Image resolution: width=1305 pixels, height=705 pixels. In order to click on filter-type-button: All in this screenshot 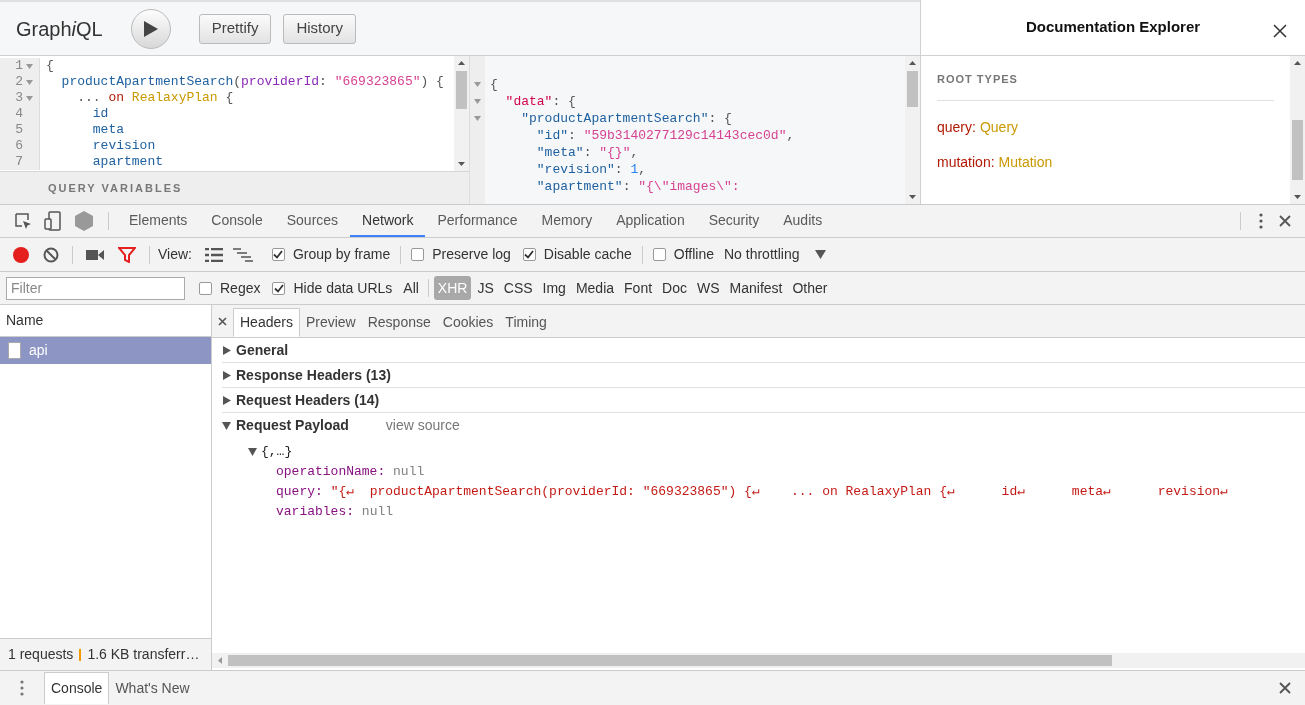, I will do `click(411, 288)`.